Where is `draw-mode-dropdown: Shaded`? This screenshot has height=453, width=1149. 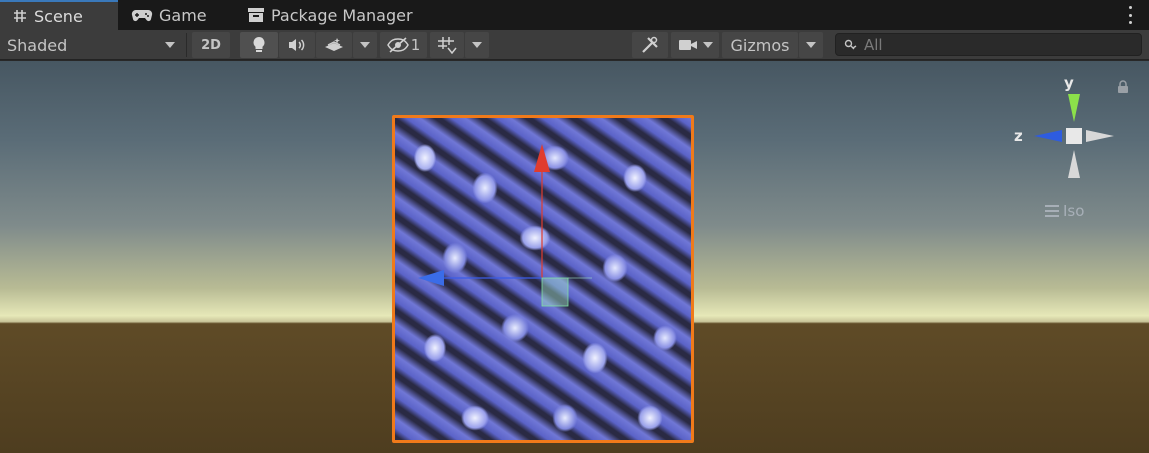
draw-mode-dropdown: Shaded is located at coordinates (91, 45).